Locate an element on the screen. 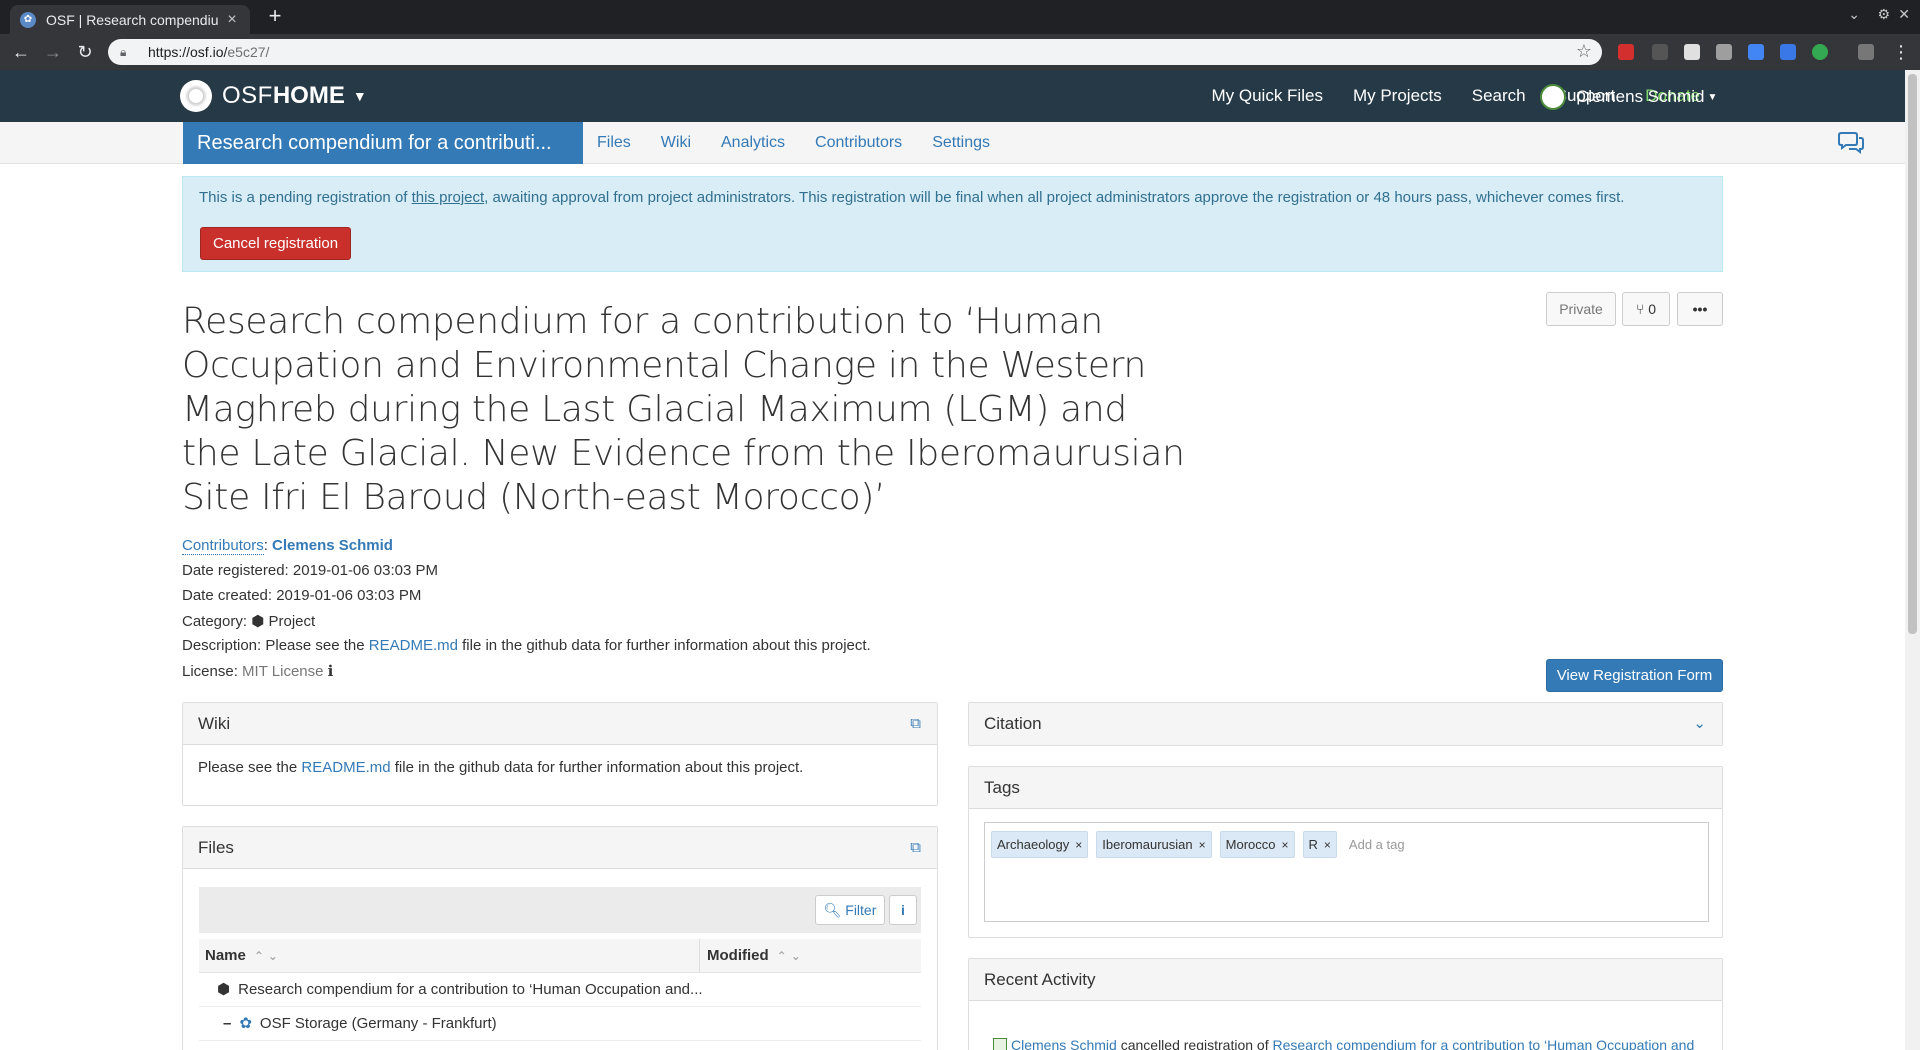 The width and height of the screenshot is (1920, 1050). back-icon: ← is located at coordinates (21, 52).